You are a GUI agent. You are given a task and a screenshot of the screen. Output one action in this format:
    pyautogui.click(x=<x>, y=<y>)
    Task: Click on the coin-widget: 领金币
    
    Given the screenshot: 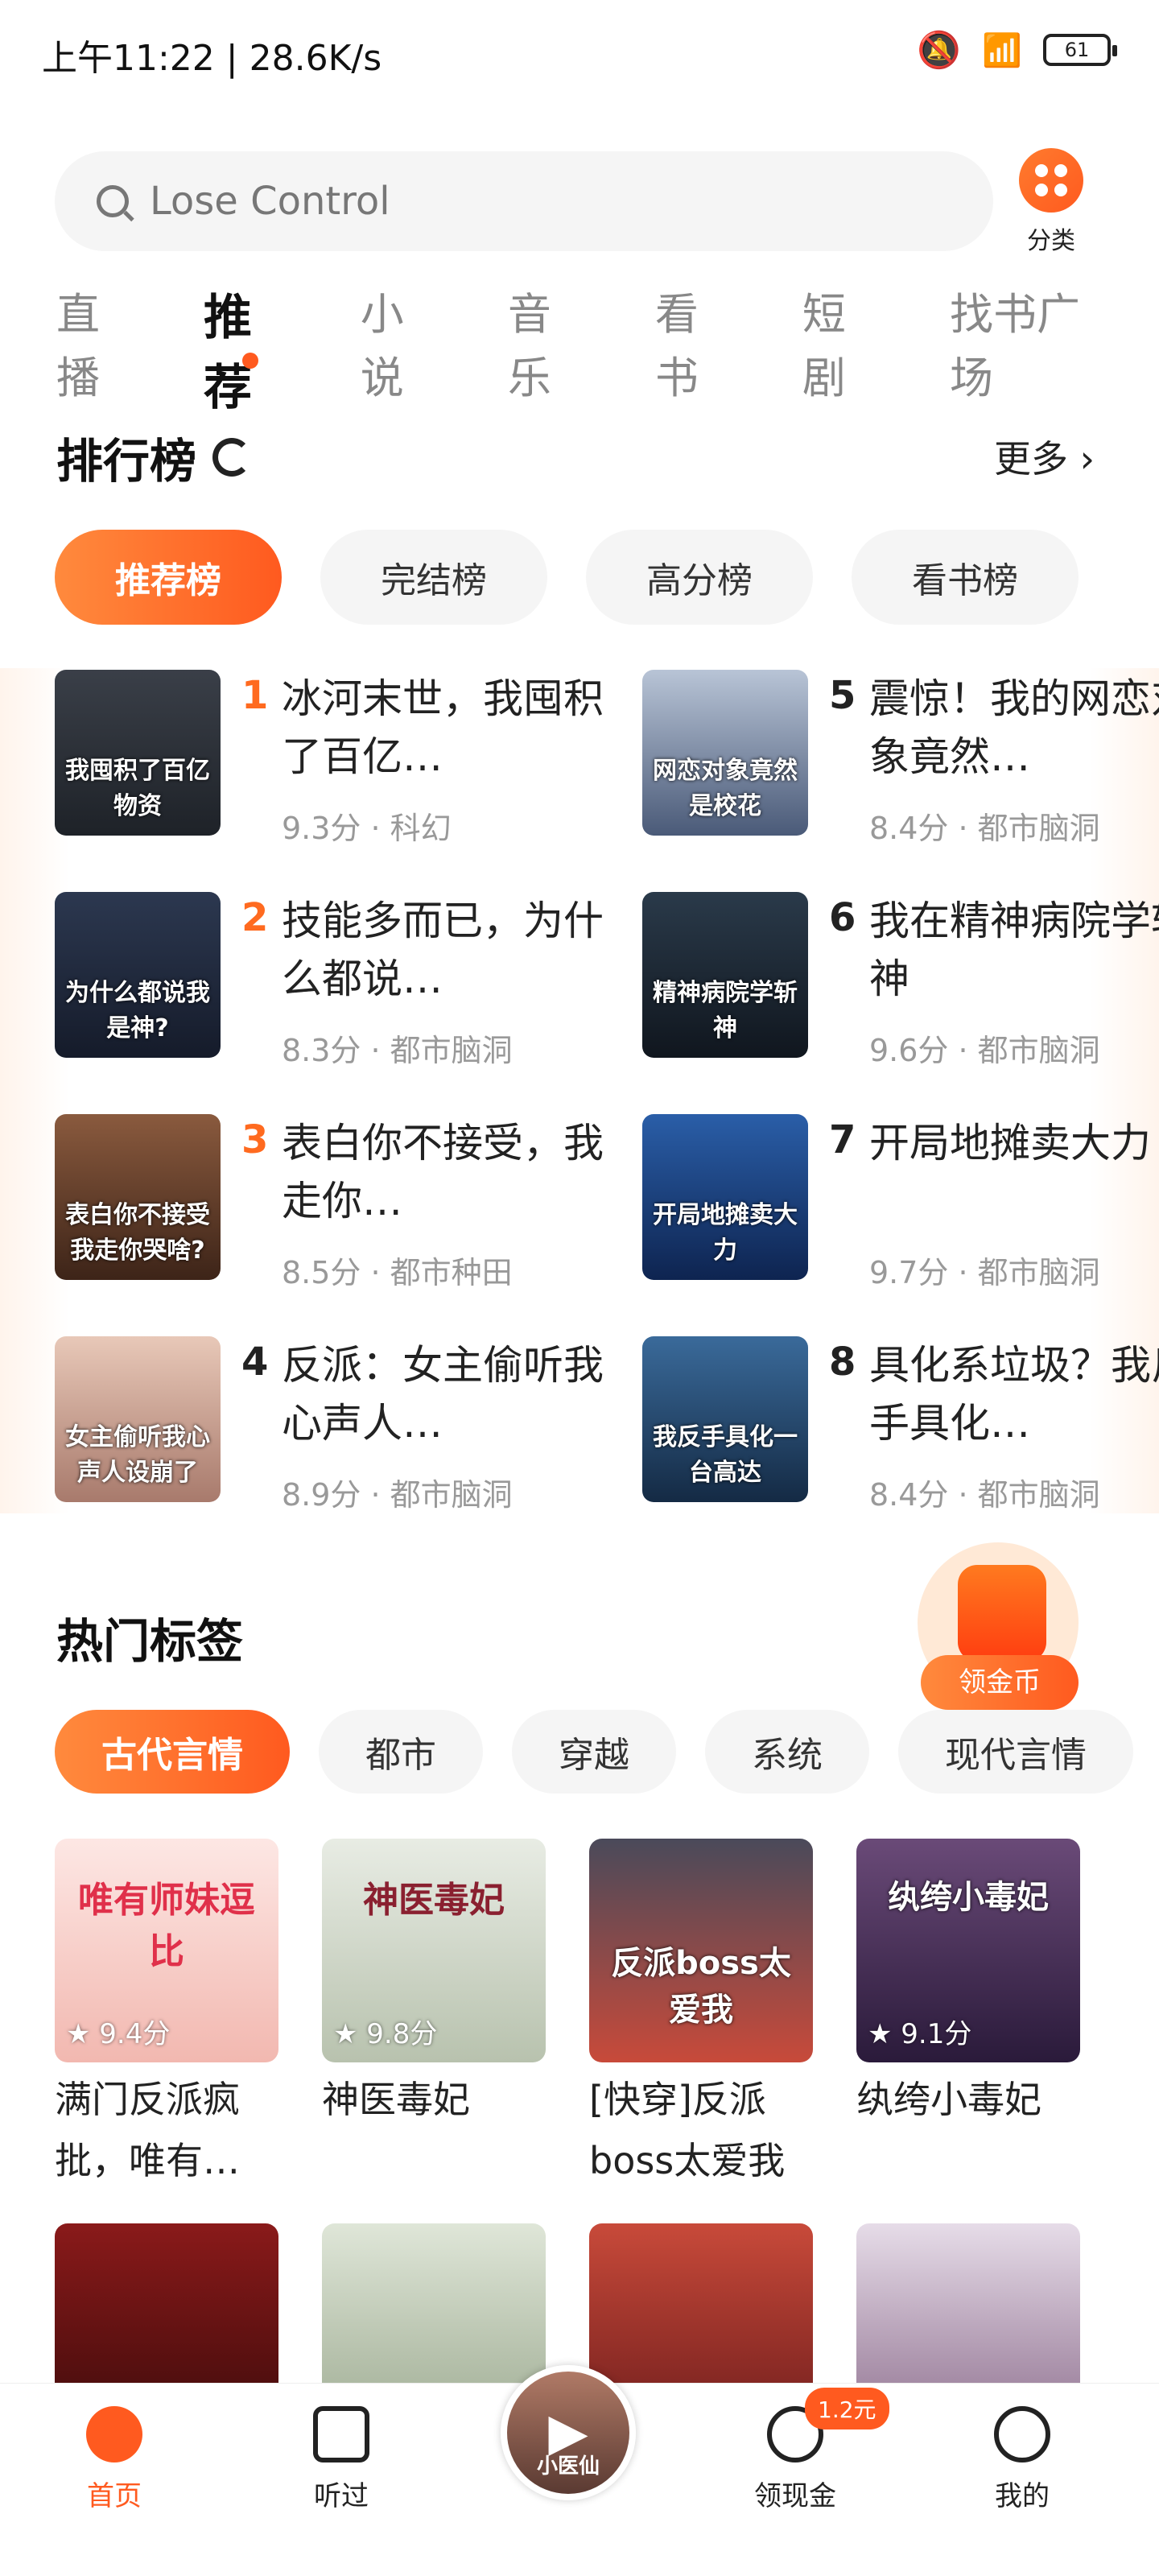 What is the action you would take?
    pyautogui.click(x=998, y=1626)
    